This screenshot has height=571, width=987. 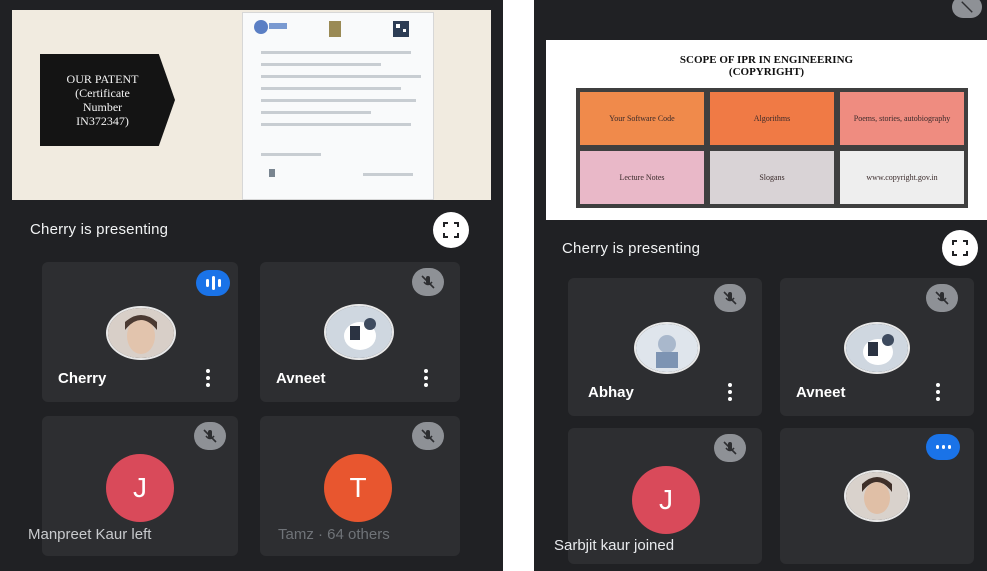 I want to click on scope-cell: www.copyright.gov.in, so click(x=902, y=177).